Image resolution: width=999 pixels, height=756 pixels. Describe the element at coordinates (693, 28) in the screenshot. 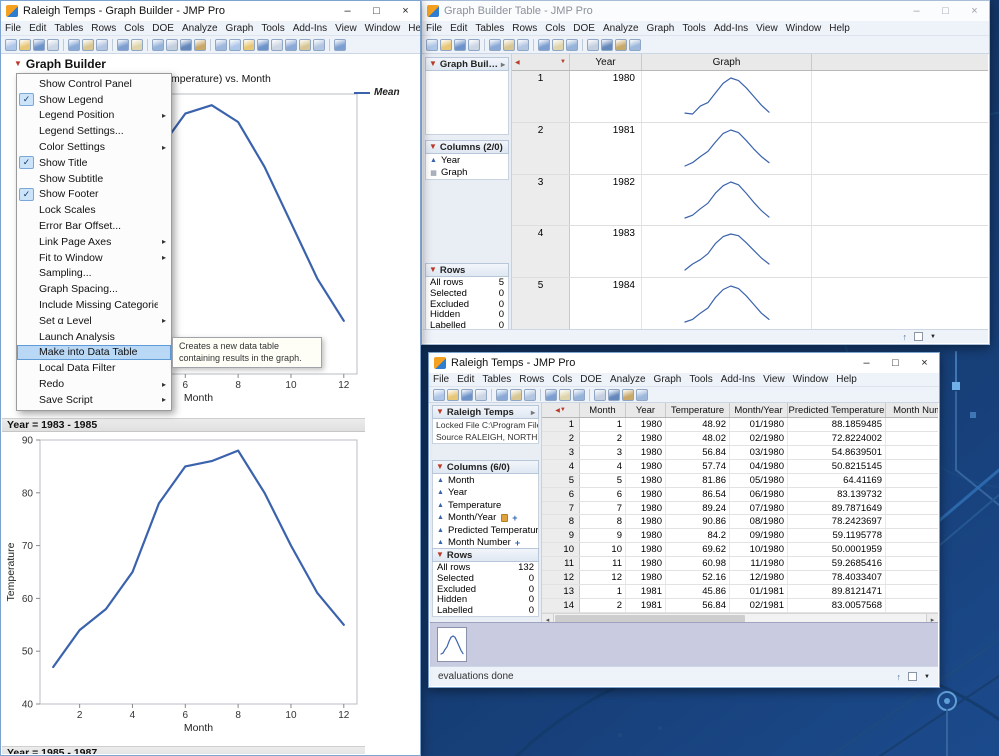

I see `menu-tools: Tools` at that location.